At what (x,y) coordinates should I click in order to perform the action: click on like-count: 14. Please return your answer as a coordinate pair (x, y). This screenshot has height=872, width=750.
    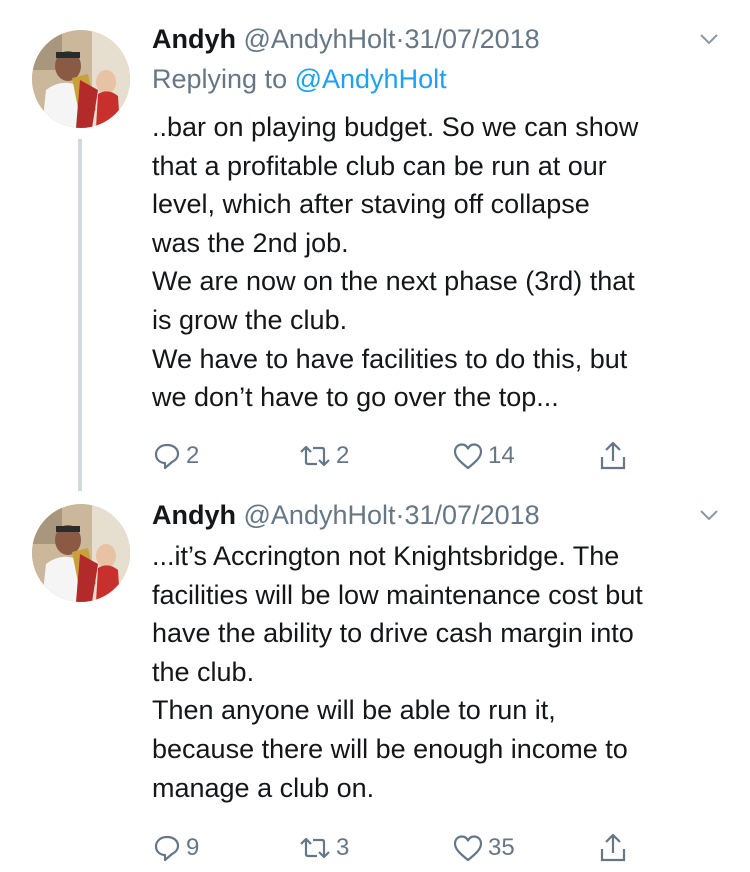
    Looking at the image, I should click on (501, 455).